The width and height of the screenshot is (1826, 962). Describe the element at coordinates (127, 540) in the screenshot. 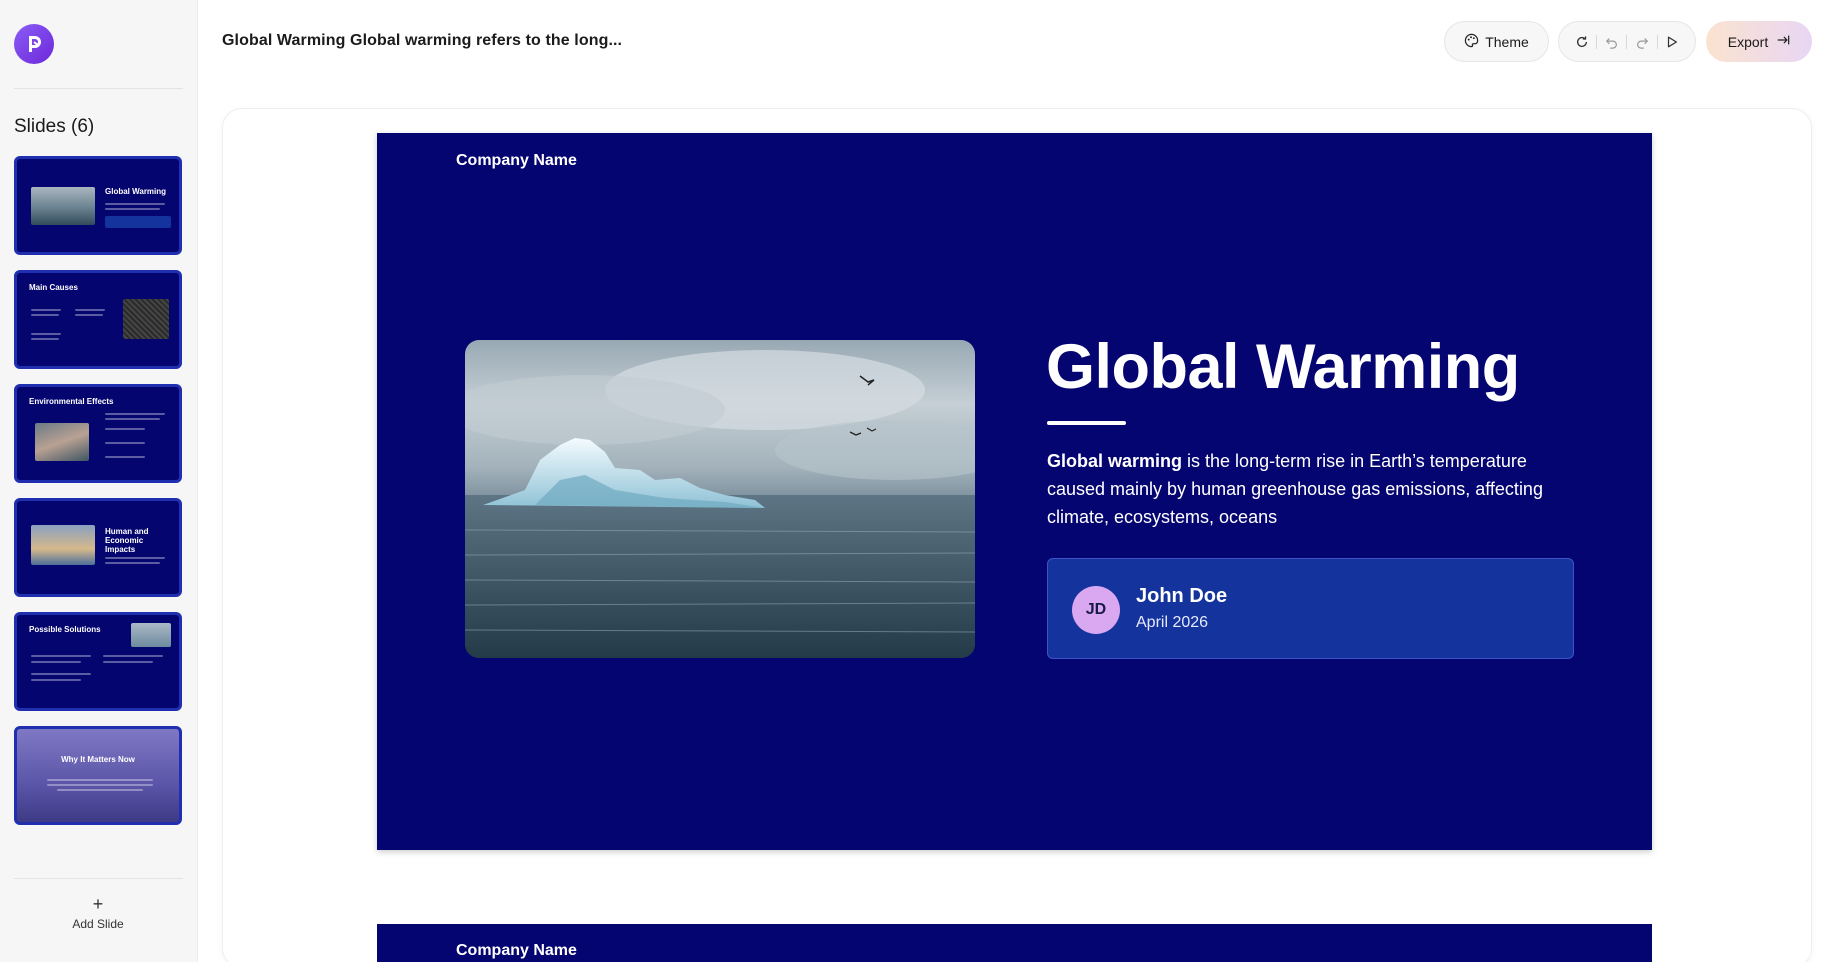

I see `thumbnail-title: Human and Economic Impacts` at that location.